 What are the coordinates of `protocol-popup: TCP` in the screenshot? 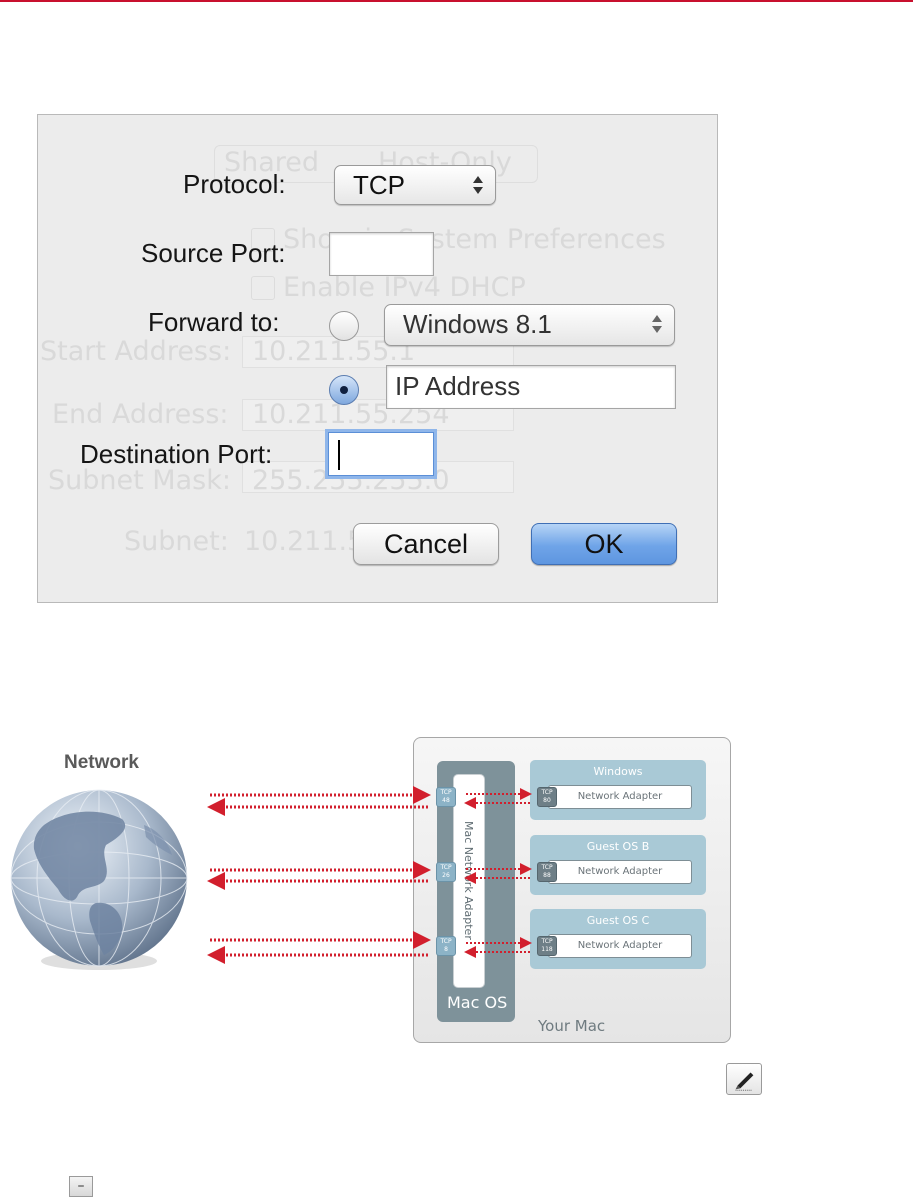 It's located at (415, 185).